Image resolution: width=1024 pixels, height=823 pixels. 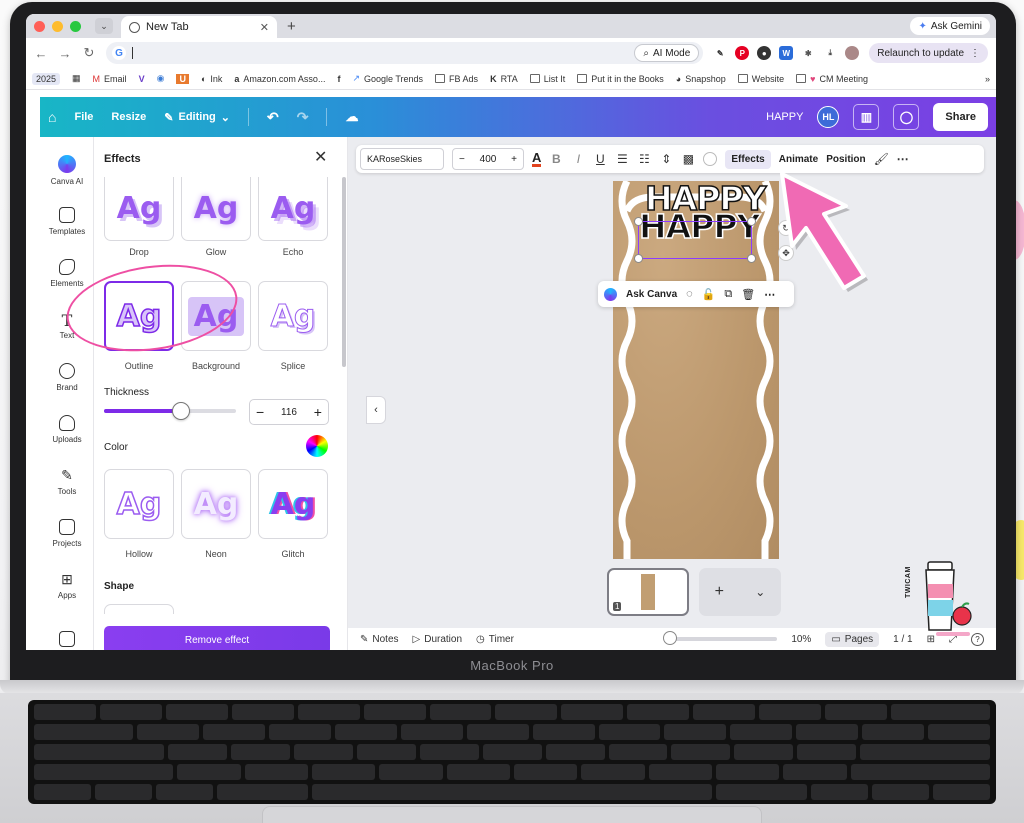 What do you see at coordinates (695, 240) in the screenshot?
I see `text-selection-box` at bounding box center [695, 240].